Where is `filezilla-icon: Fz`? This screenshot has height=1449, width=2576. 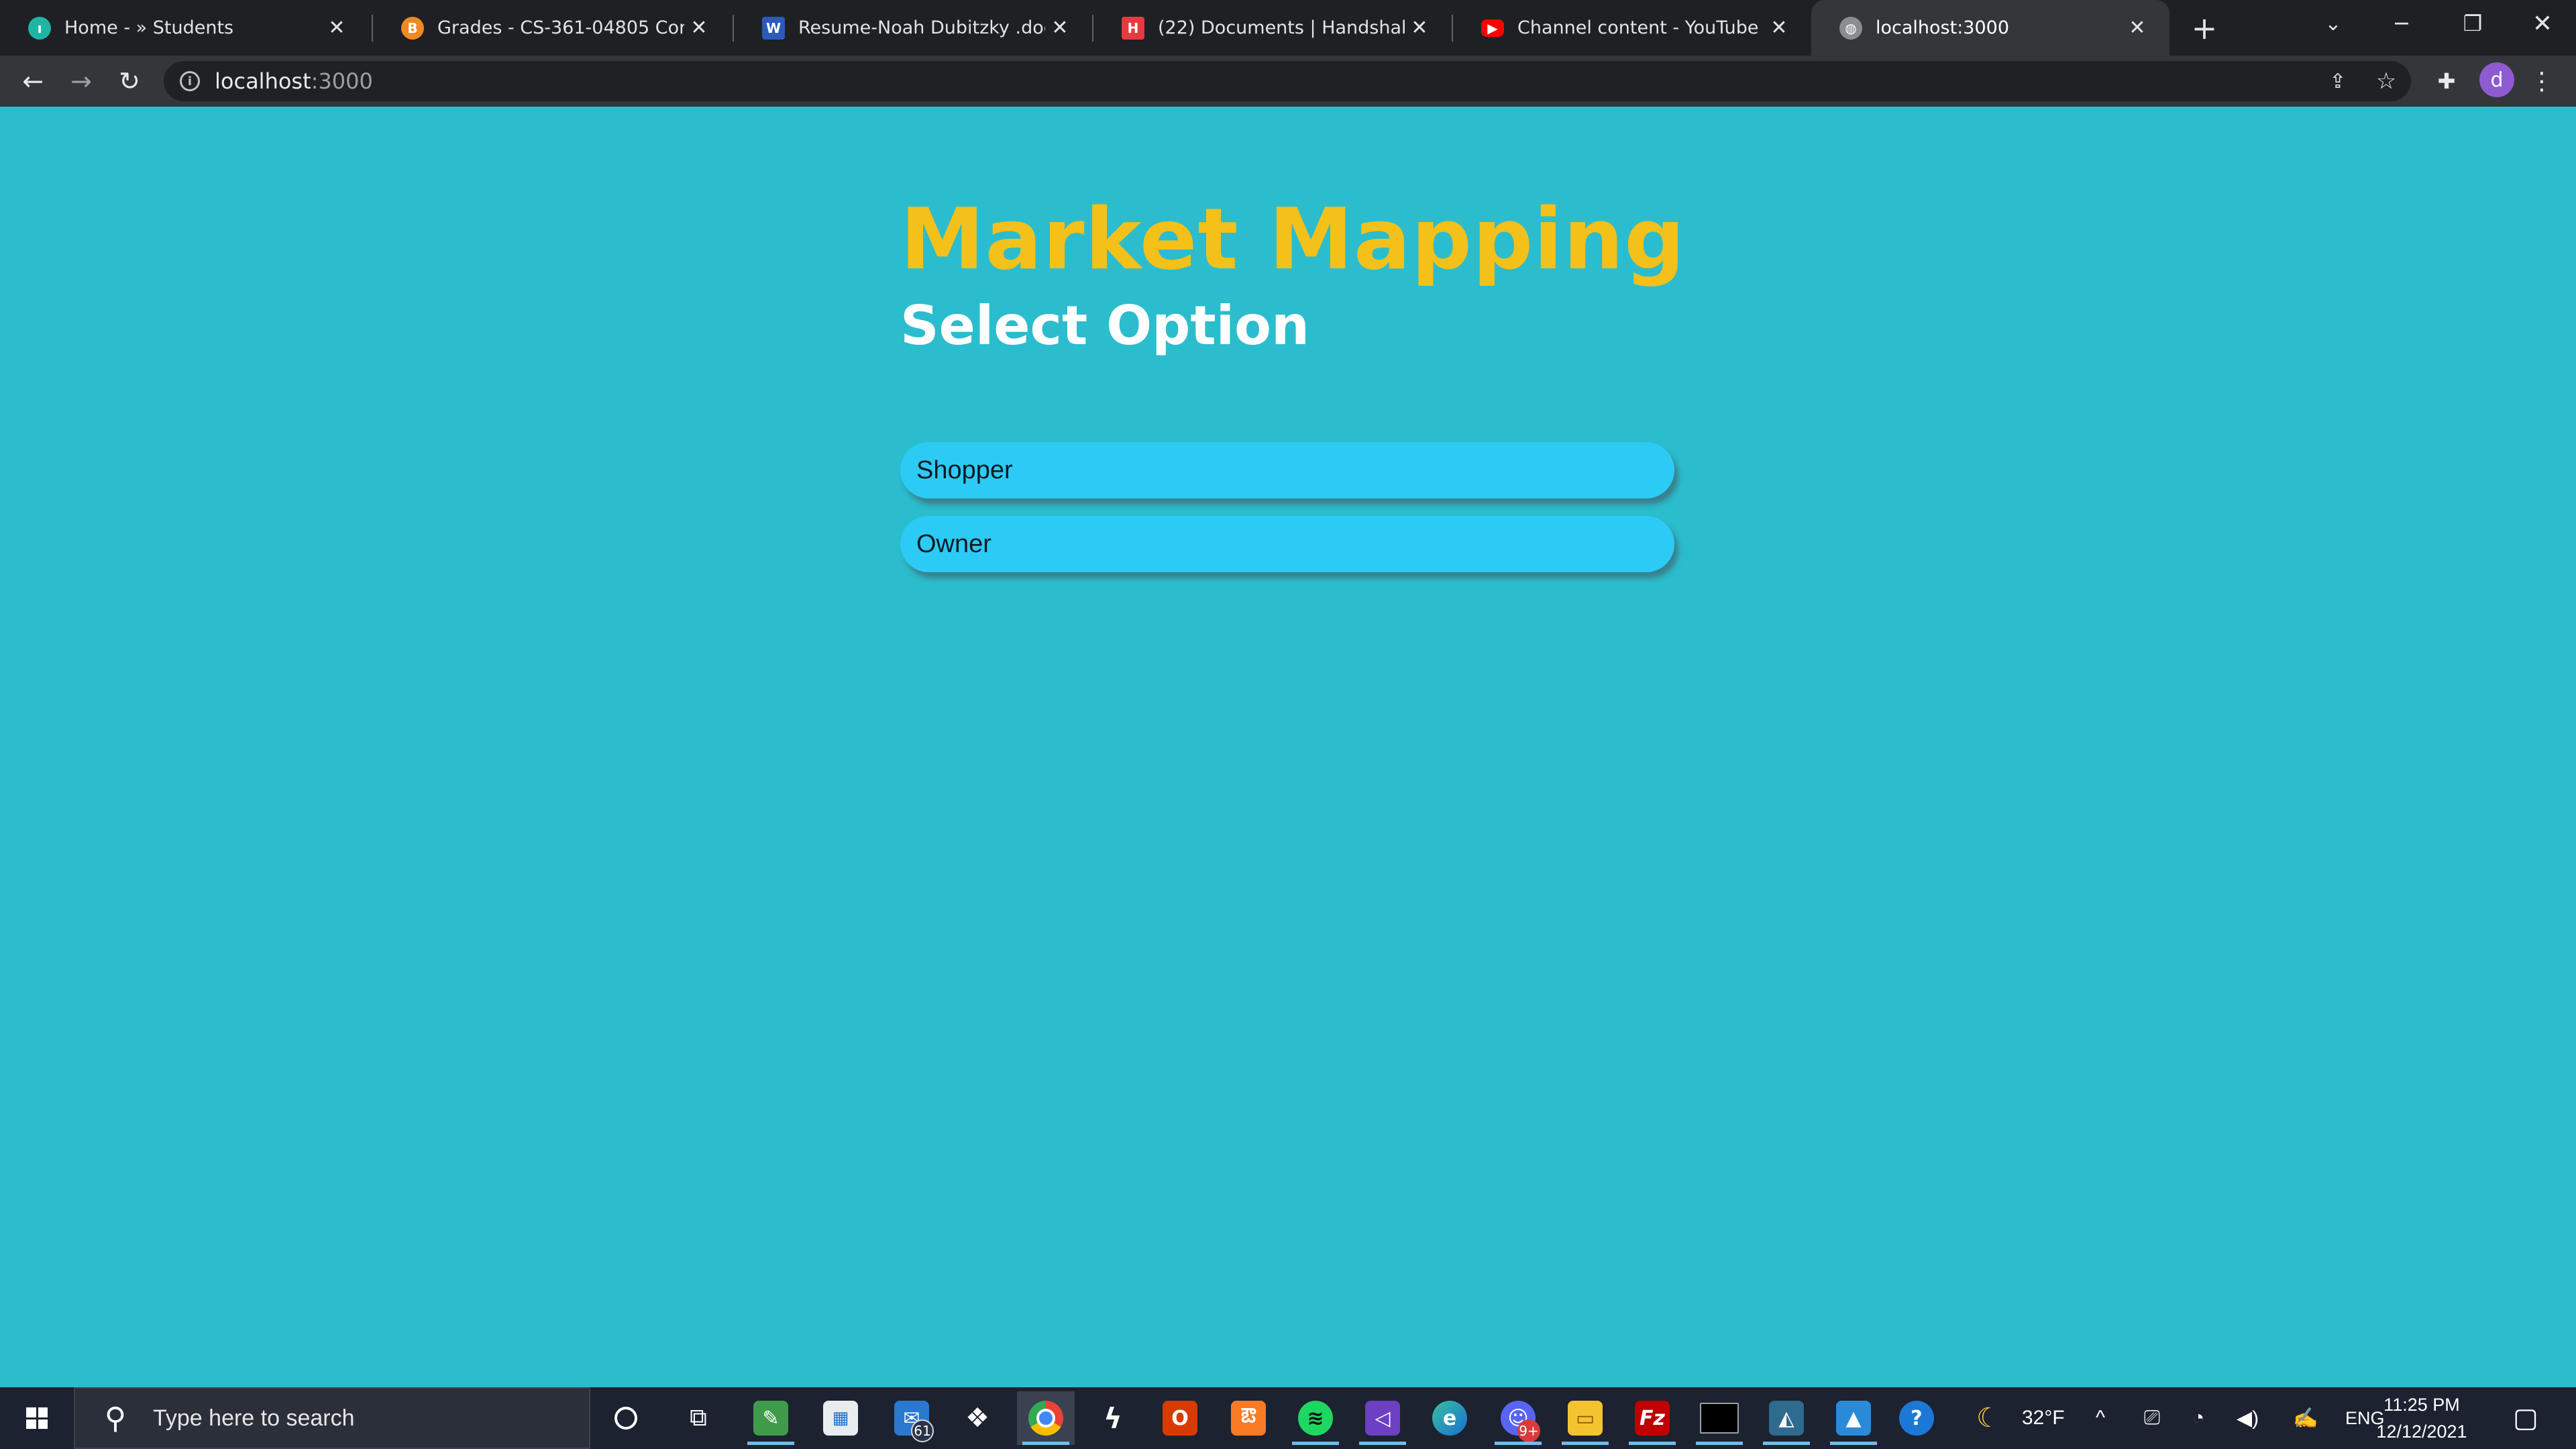
filezilla-icon: Fz is located at coordinates (1652, 1418).